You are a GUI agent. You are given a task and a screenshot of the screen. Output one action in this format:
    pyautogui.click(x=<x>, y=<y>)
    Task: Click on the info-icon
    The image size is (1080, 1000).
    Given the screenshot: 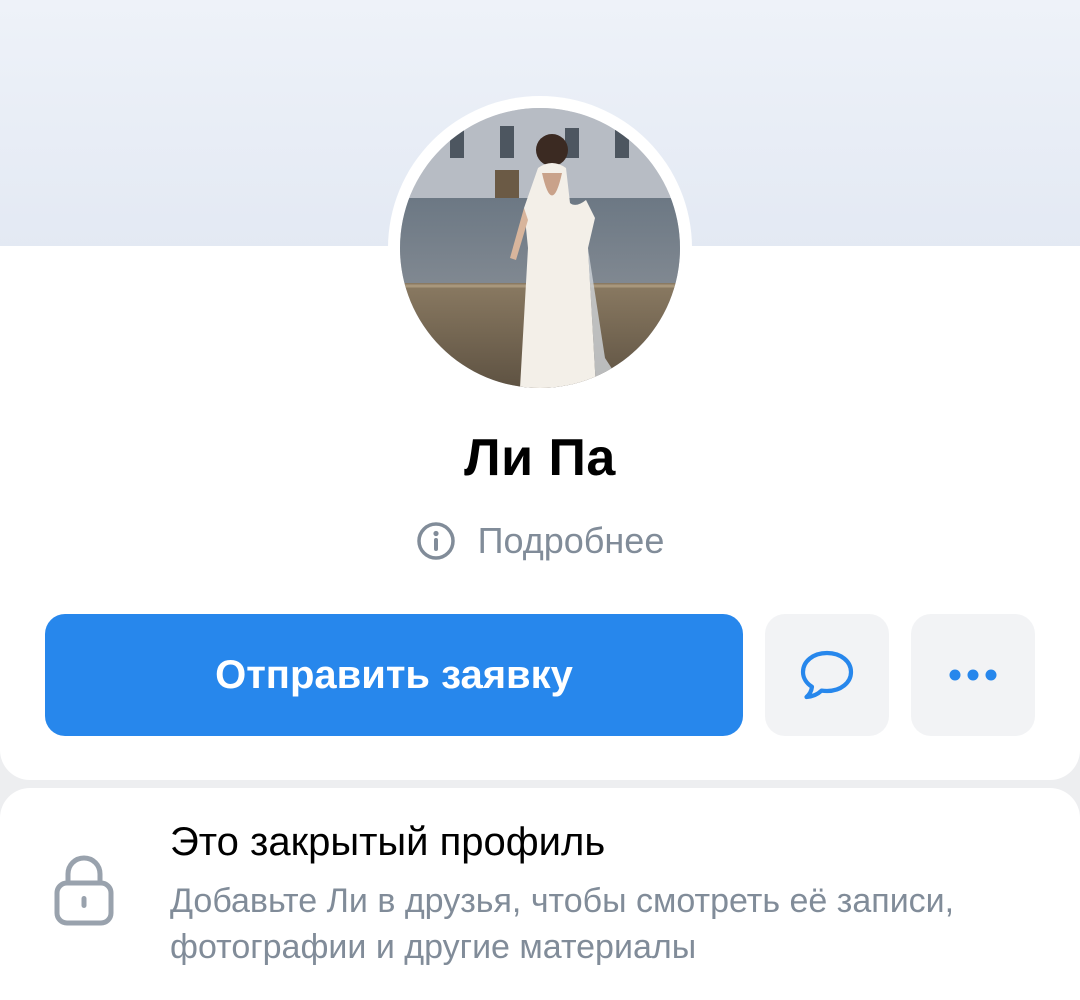 What is the action you would take?
    pyautogui.click(x=435, y=541)
    